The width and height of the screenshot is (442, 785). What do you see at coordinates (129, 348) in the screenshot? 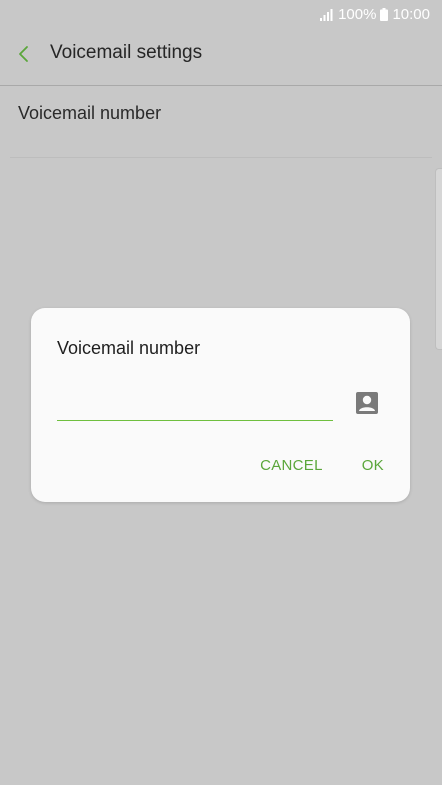
I see `dialog-title: Voicemail number` at bounding box center [129, 348].